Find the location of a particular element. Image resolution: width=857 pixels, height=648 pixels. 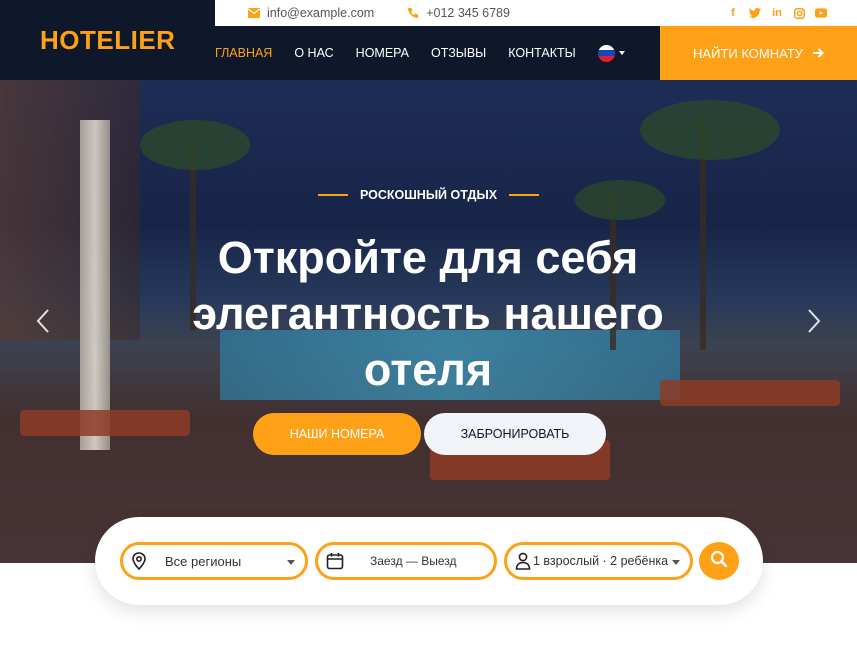

date-range-field: Заезд — Выезд is located at coordinates (406, 561).